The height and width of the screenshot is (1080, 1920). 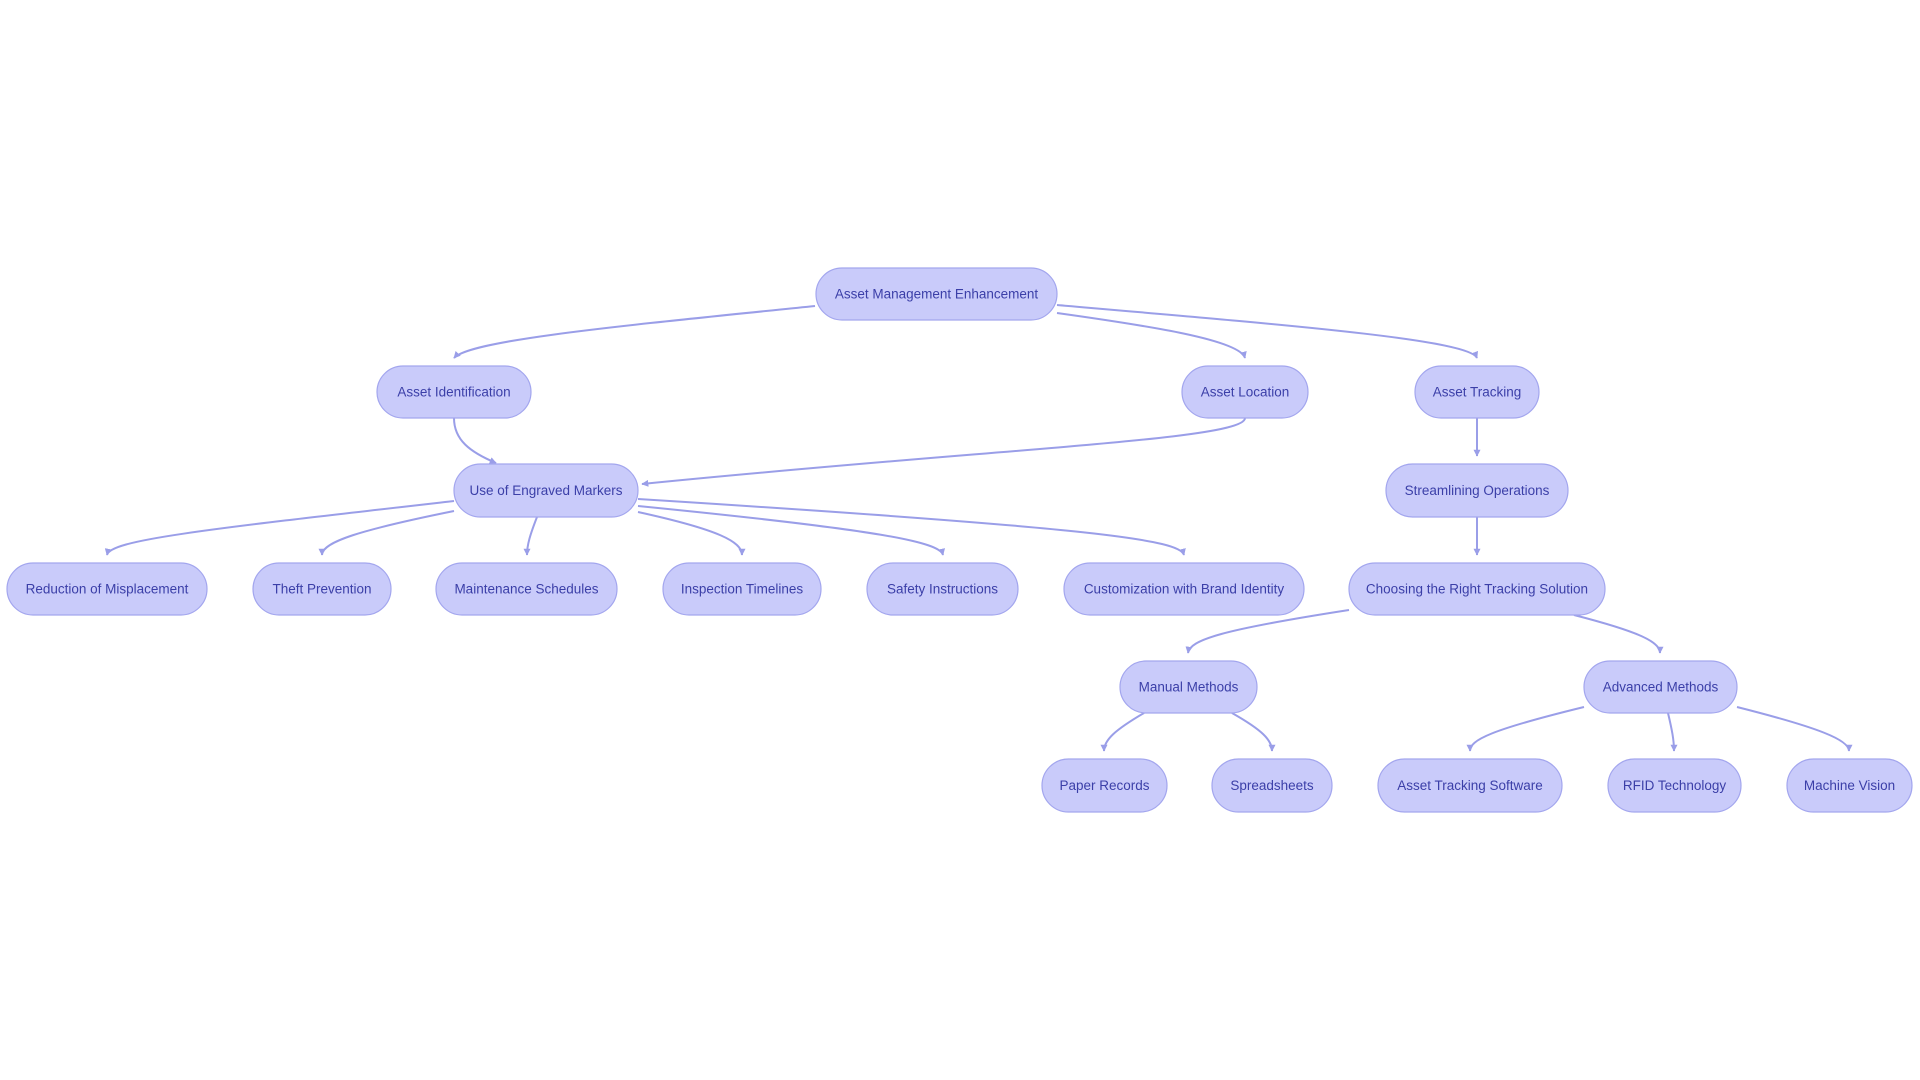 I want to click on node-label: RFID Technology, so click(x=1675, y=785).